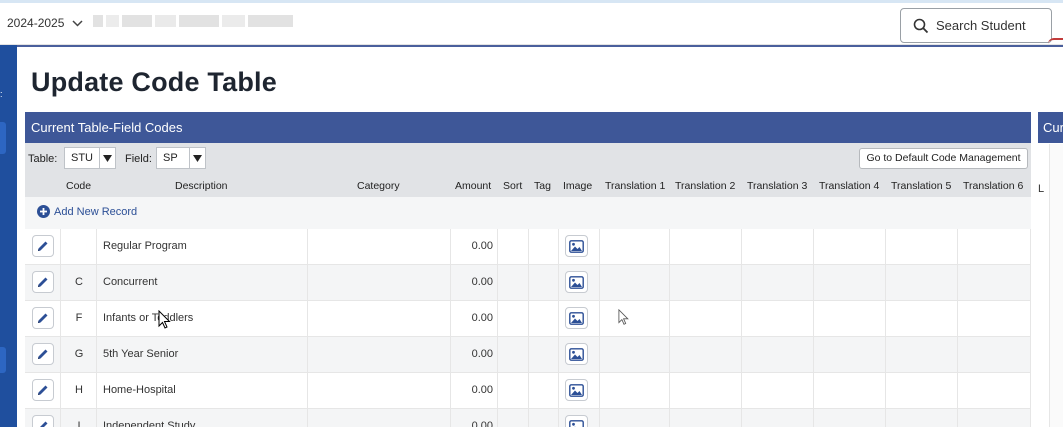 The image size is (1063, 427). Describe the element at coordinates (197, 158) in the screenshot. I see `dropdown-arrow-icon` at that location.